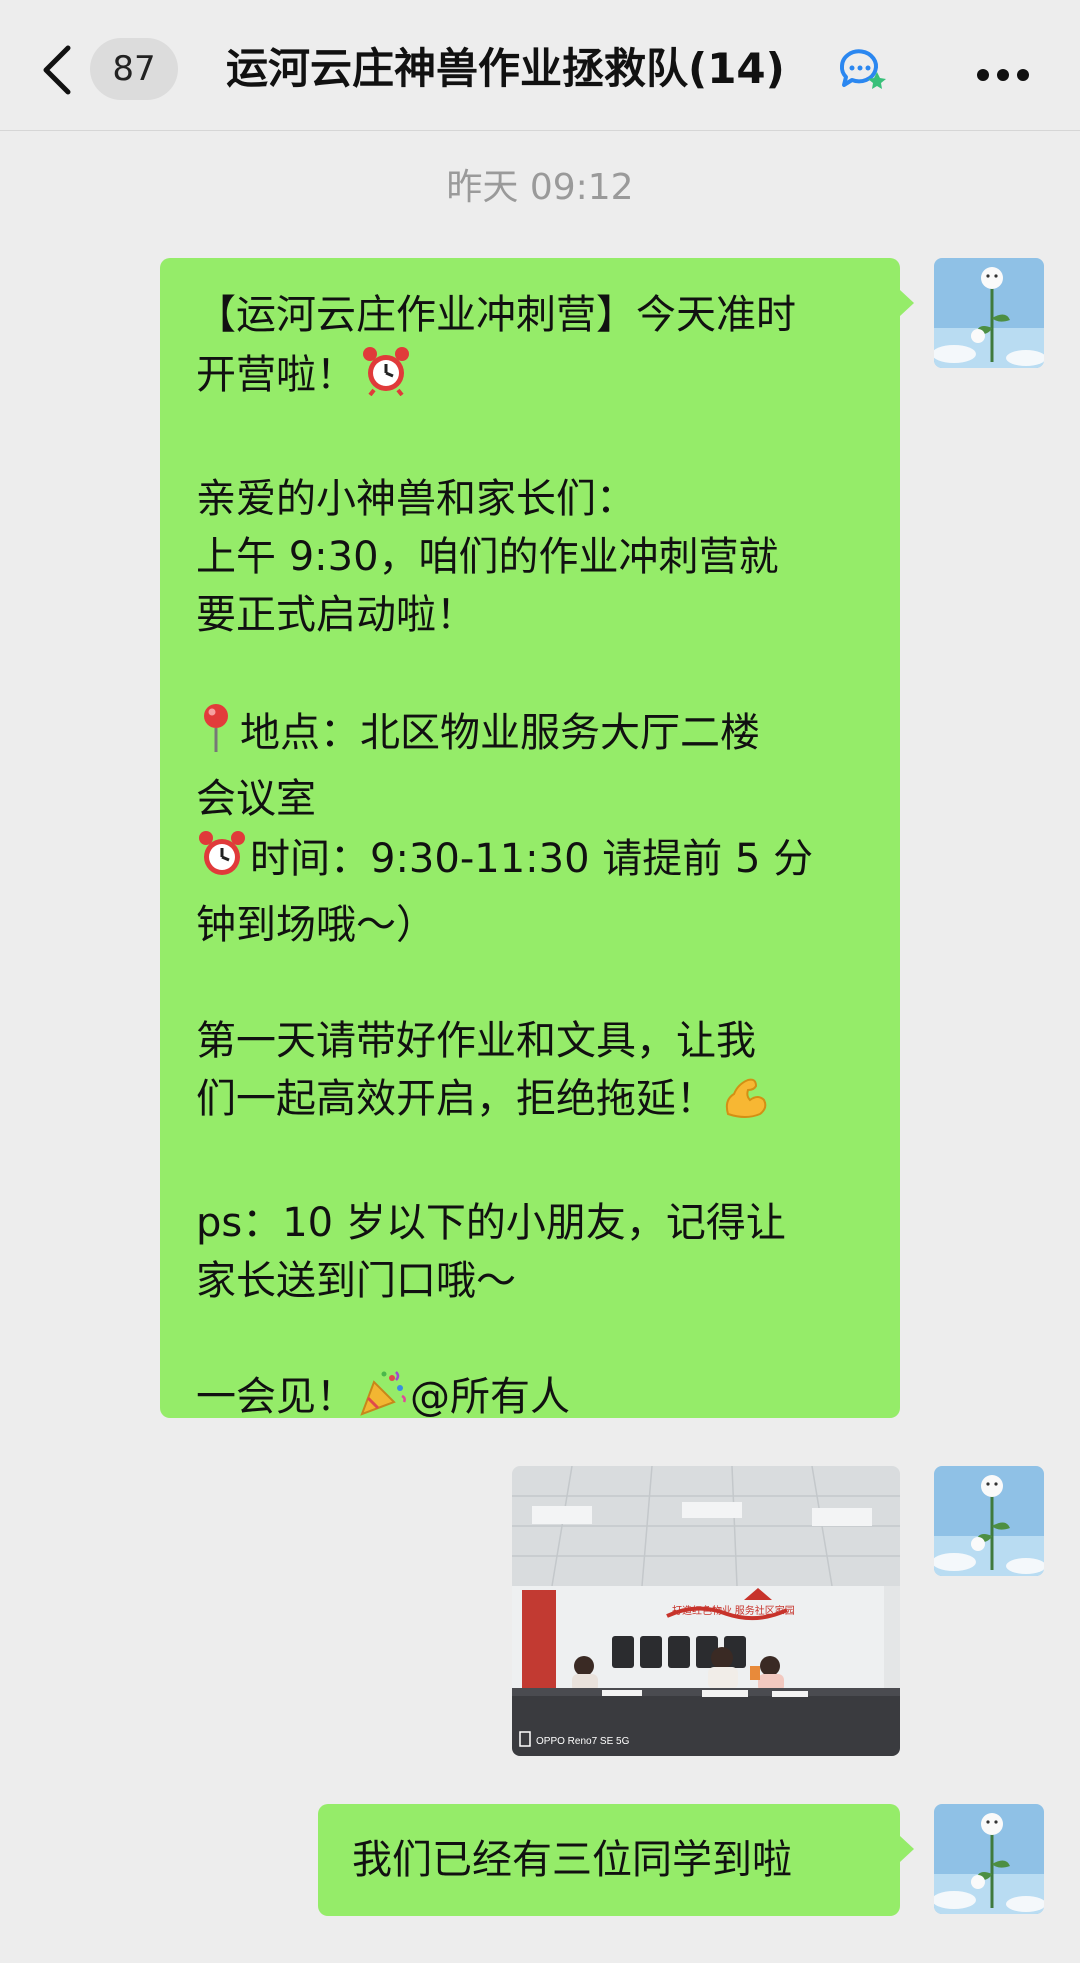 This screenshot has height=1963, width=1080. What do you see at coordinates (216, 736) in the screenshot?
I see `location-pin-icon` at bounding box center [216, 736].